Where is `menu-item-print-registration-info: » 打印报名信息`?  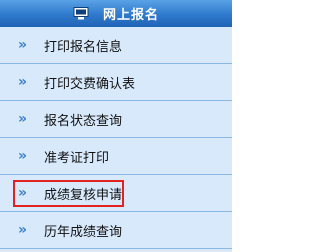 menu-item-print-registration-info: » 打印报名信息 is located at coordinates (116, 45).